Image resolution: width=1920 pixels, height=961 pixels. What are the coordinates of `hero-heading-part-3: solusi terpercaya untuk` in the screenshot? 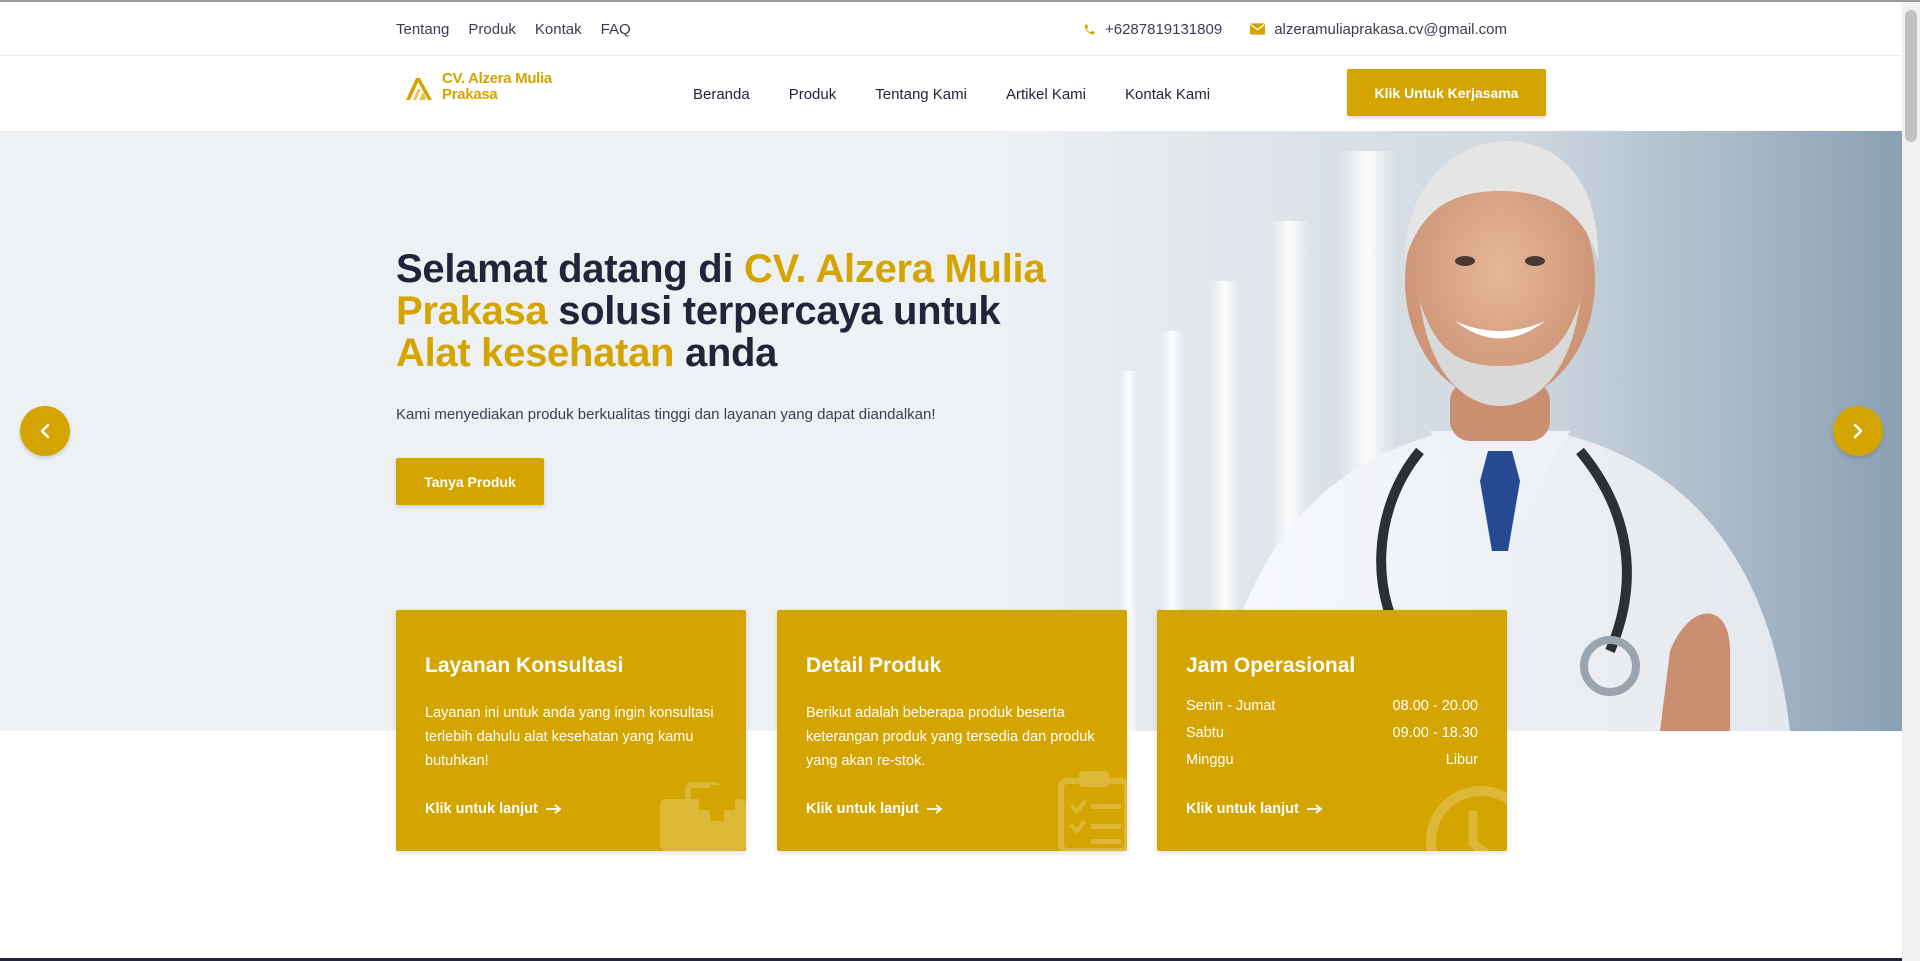 It's located at (774, 311).